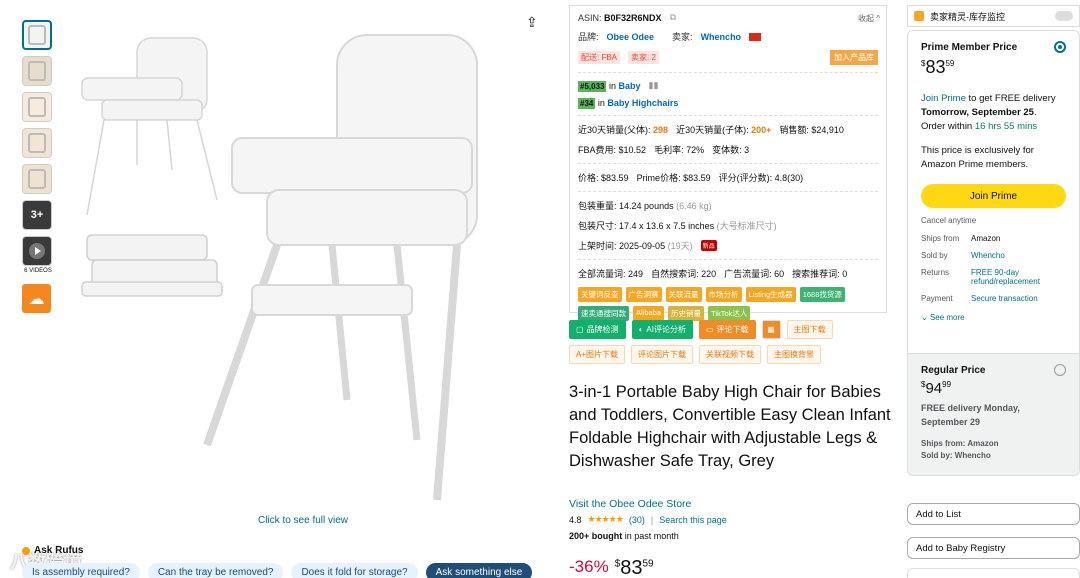  What do you see at coordinates (993, 196) in the screenshot?
I see `join-prime-button: Join Prime` at bounding box center [993, 196].